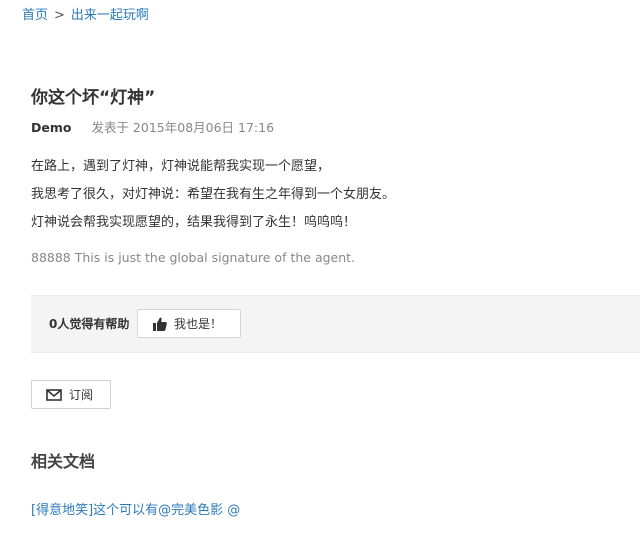 The height and width of the screenshot is (538, 640). I want to click on breadcrumb-current-link: 出来一起玩啊, so click(110, 15).